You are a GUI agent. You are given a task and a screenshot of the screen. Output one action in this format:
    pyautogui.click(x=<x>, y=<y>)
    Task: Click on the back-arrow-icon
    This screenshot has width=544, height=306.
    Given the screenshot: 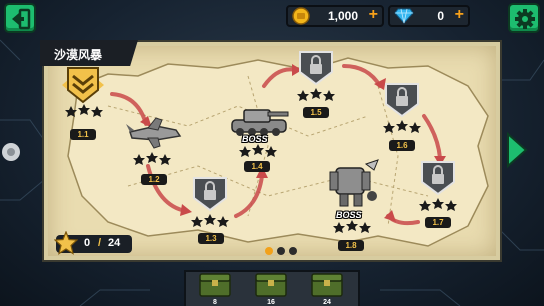 What is the action you would take?
    pyautogui.click(x=21, y=19)
    